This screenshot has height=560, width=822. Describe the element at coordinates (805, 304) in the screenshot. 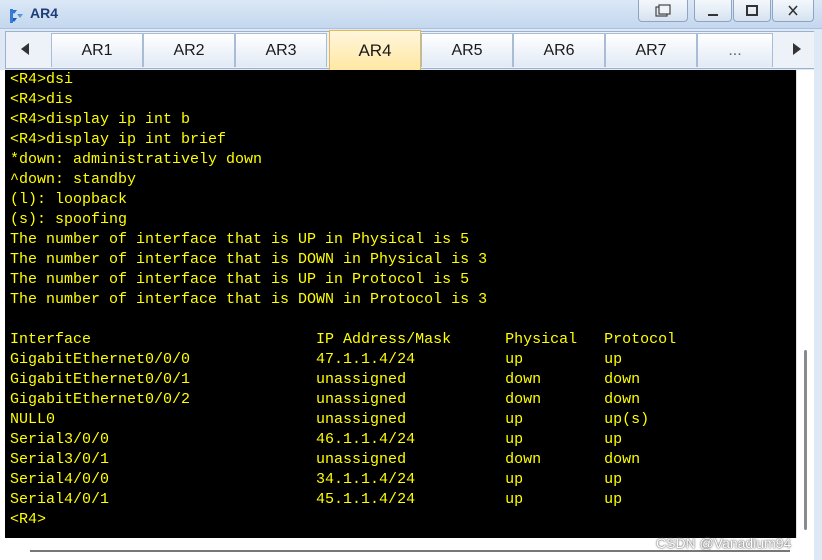

I see `vertical-scrollbar` at that location.